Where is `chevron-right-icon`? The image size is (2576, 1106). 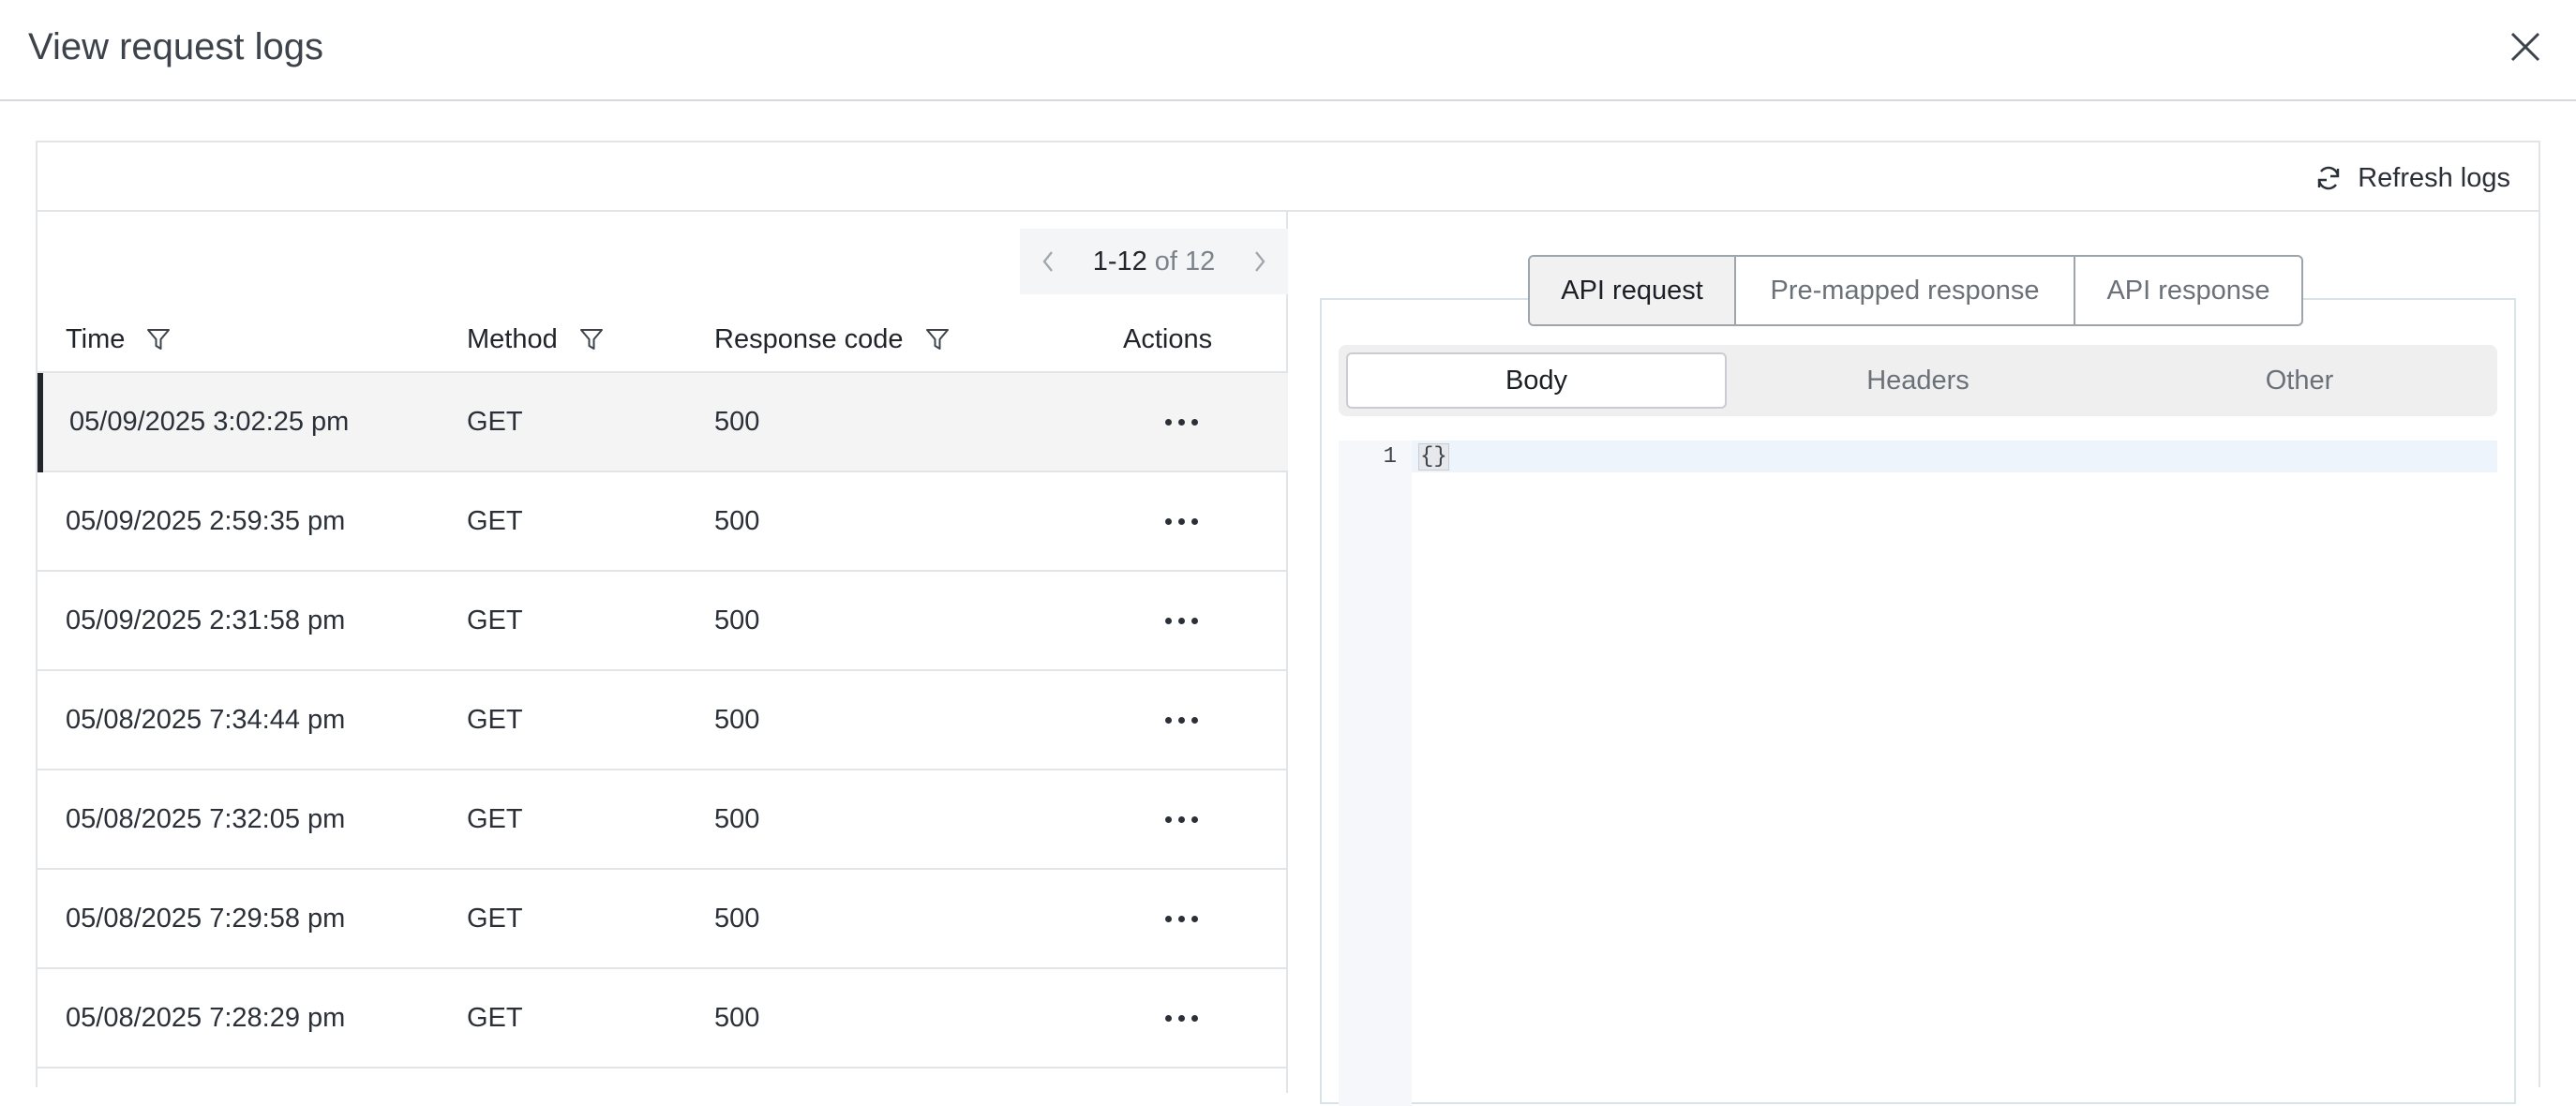 chevron-right-icon is located at coordinates (1260, 261).